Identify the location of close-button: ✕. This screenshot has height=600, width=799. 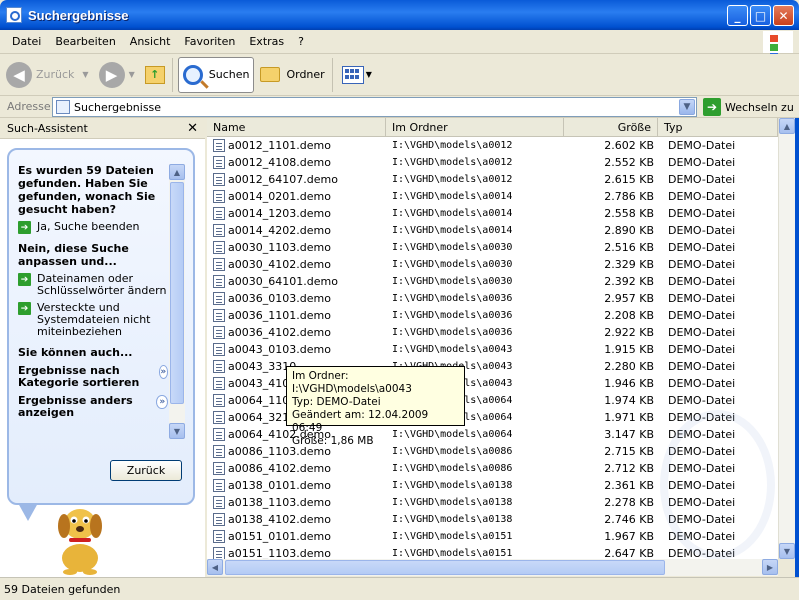
(783, 15).